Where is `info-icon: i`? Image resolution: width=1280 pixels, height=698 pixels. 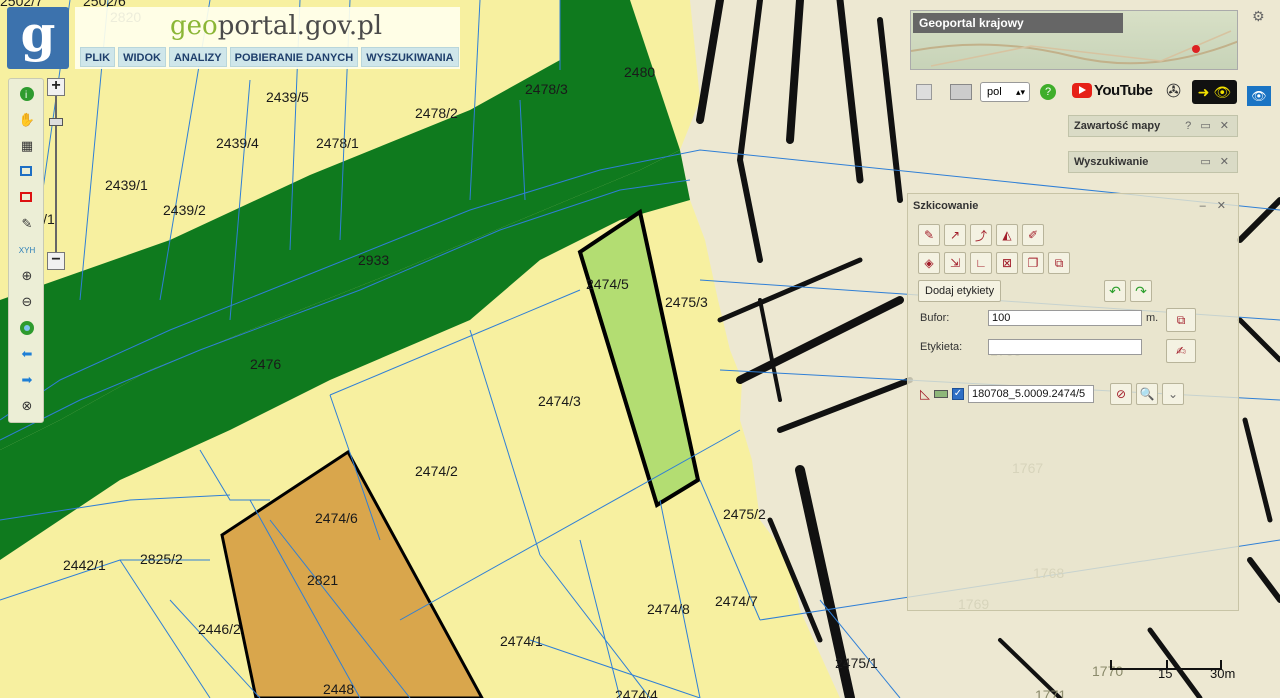
info-icon: i is located at coordinates (27, 94).